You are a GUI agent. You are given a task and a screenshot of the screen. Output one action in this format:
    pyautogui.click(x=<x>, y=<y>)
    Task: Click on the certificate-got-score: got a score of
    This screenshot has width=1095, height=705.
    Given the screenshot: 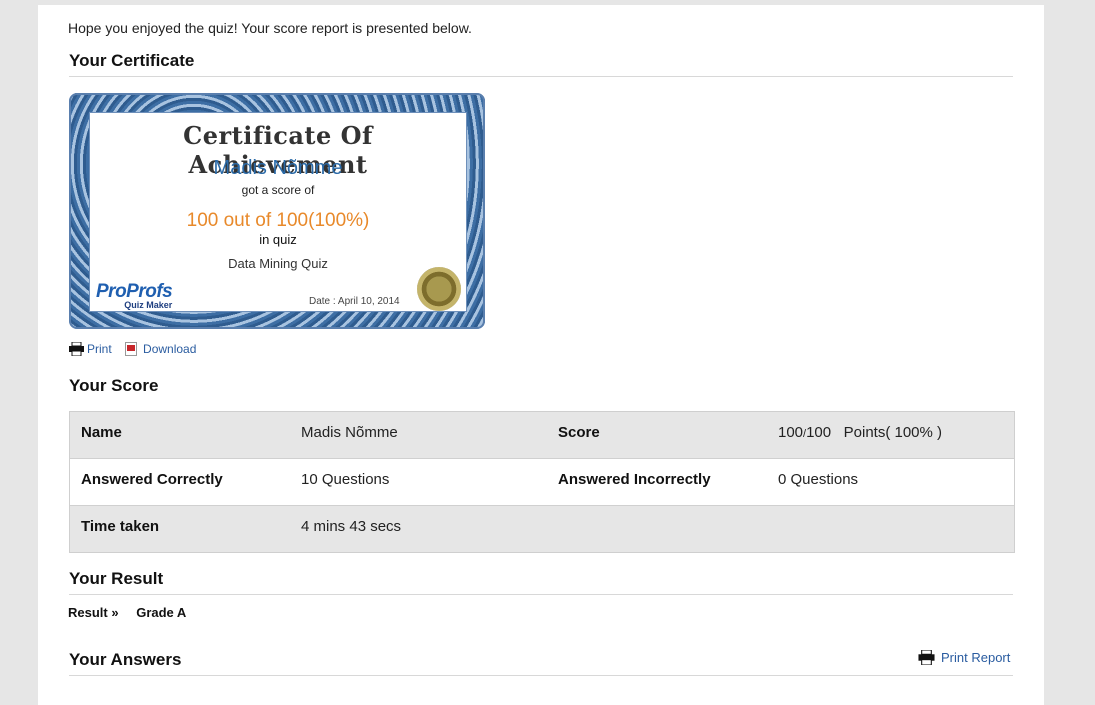 What is the action you would take?
    pyautogui.click(x=278, y=190)
    